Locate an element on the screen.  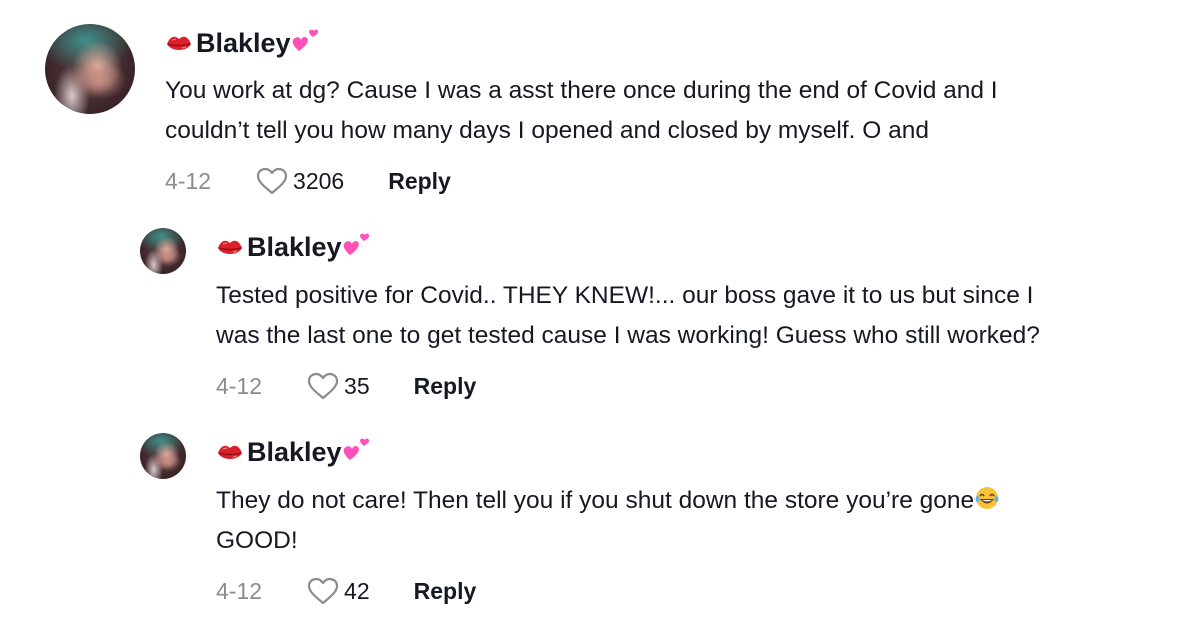
like-count: 3206 is located at coordinates (319, 180).